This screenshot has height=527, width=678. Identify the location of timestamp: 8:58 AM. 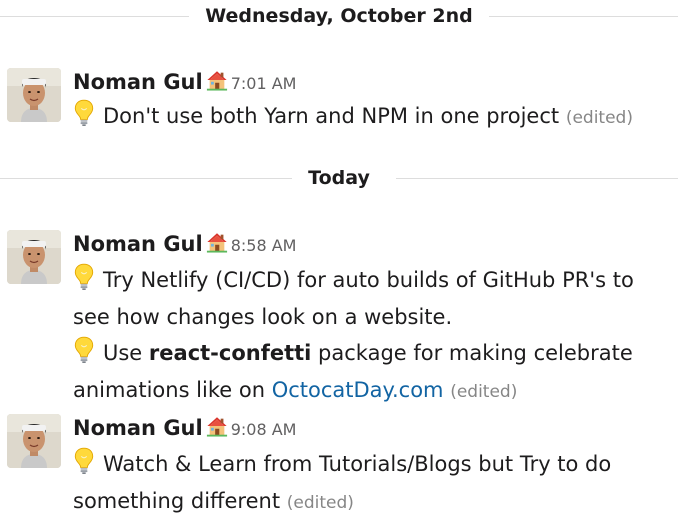
(264, 245).